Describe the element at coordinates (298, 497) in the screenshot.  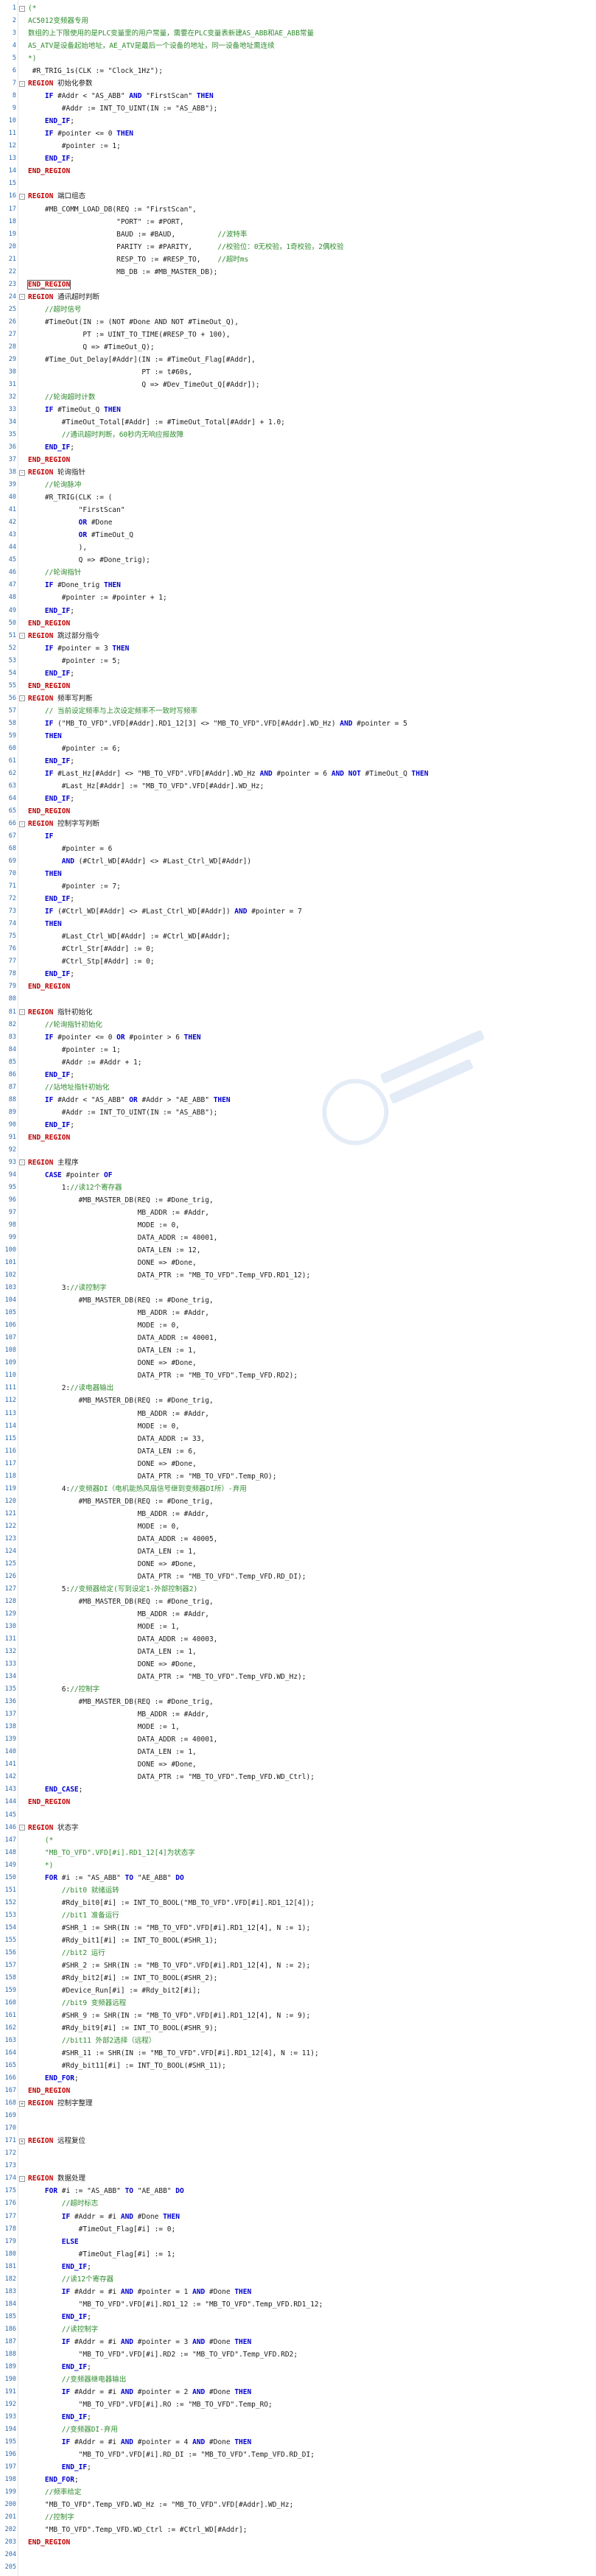
I see `code-line: 40 #R_TRIG(CLK := (` at that location.